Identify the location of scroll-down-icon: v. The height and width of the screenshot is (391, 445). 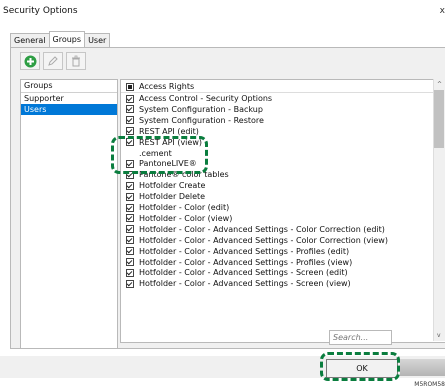
(439, 335).